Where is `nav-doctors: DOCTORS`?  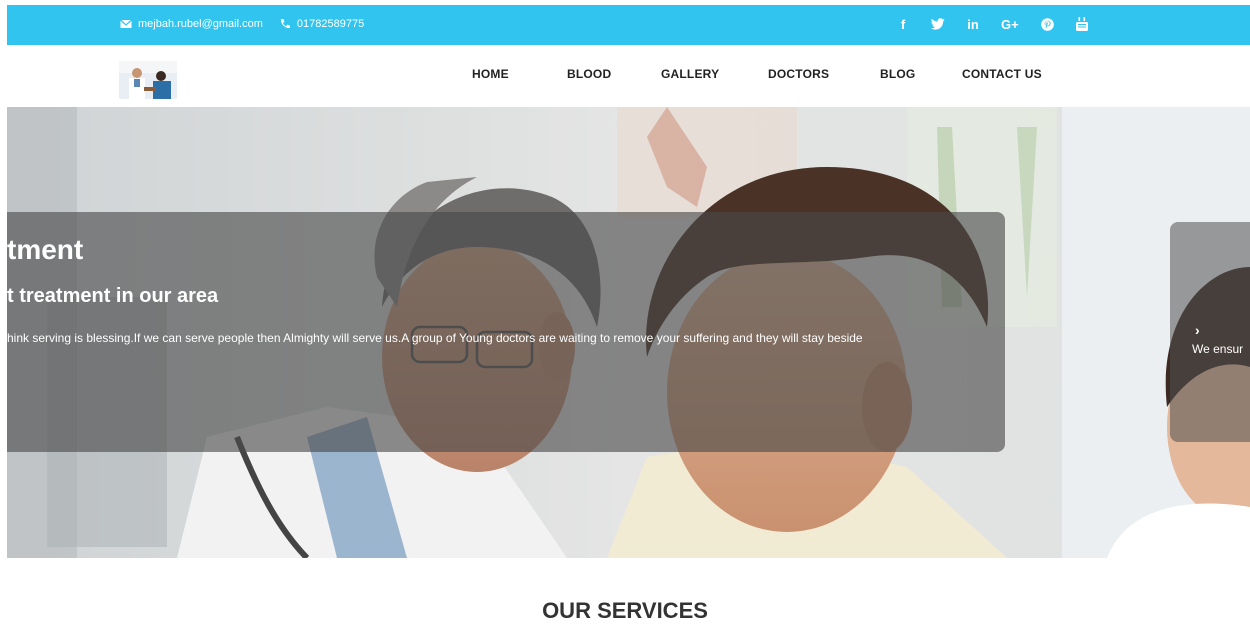
nav-doctors: DOCTORS is located at coordinates (824, 74).